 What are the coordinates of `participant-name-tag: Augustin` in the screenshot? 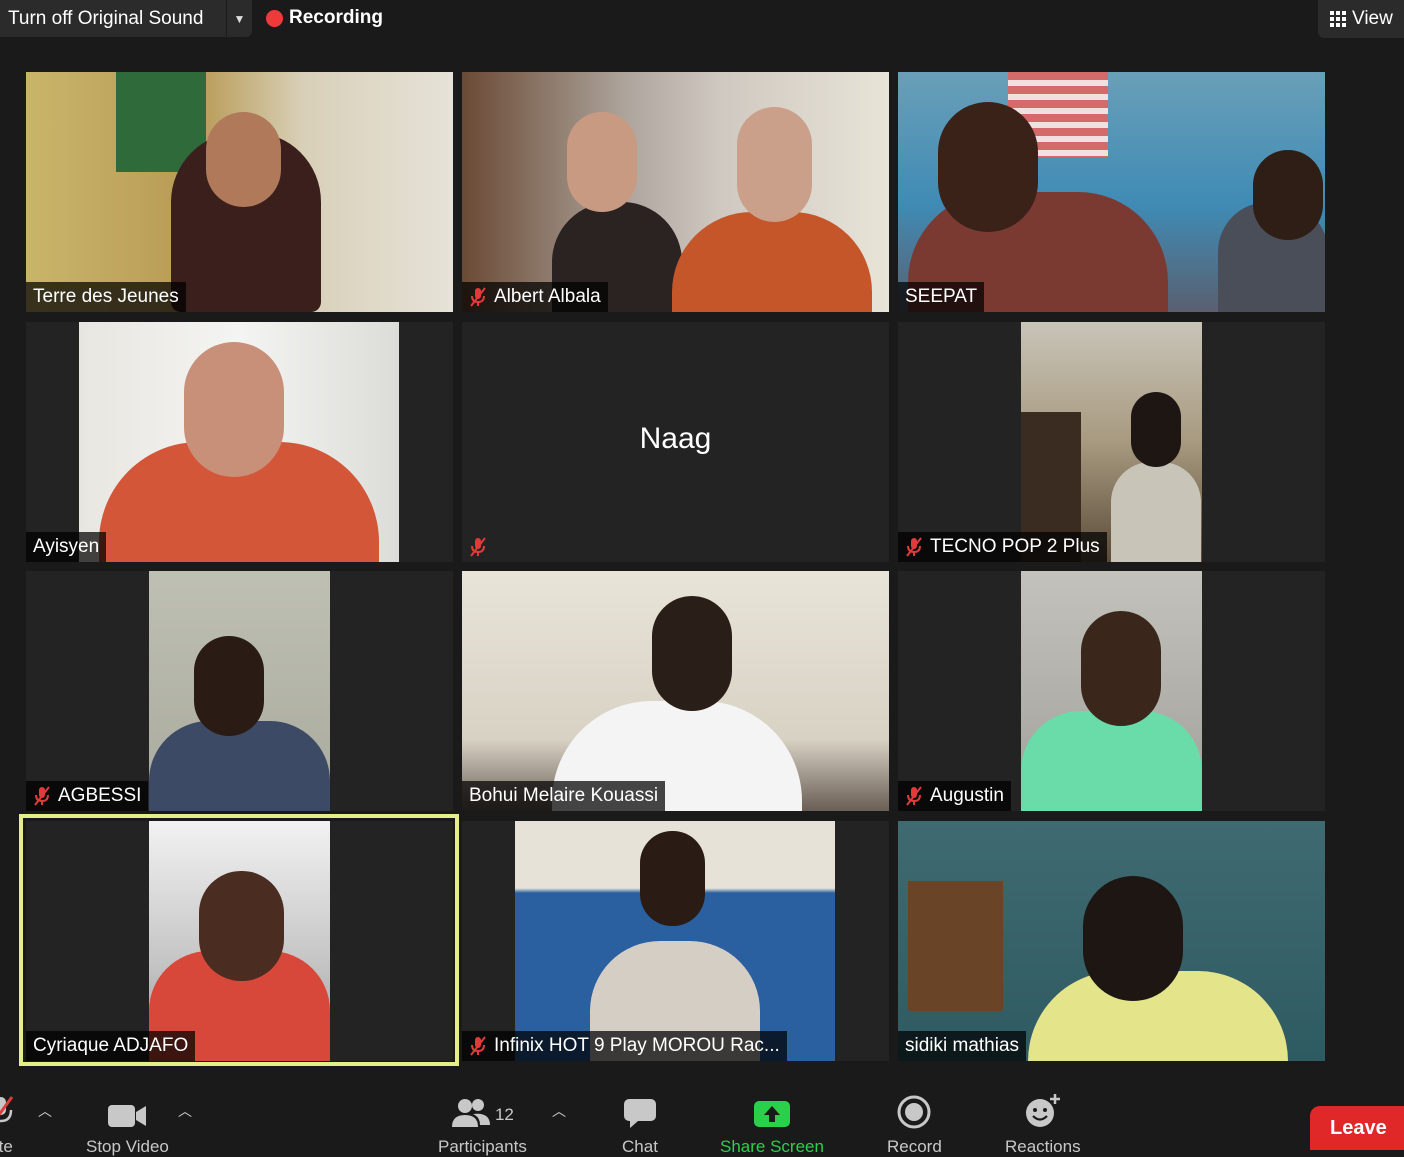 It's located at (954, 796).